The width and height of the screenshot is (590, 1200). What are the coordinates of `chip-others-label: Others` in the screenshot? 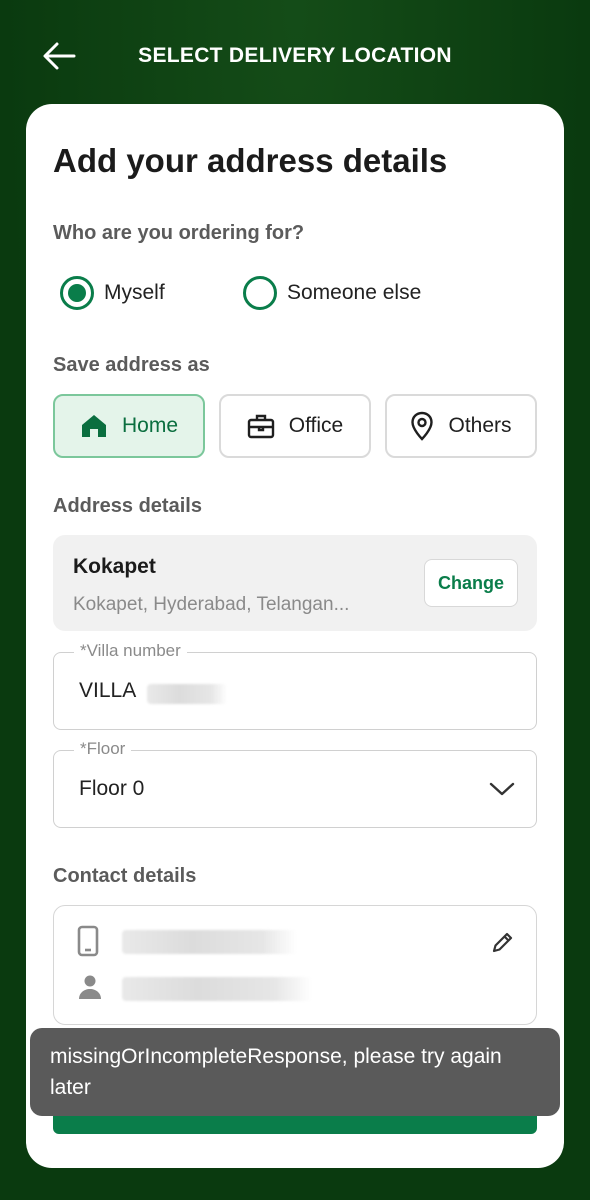 It's located at (480, 425).